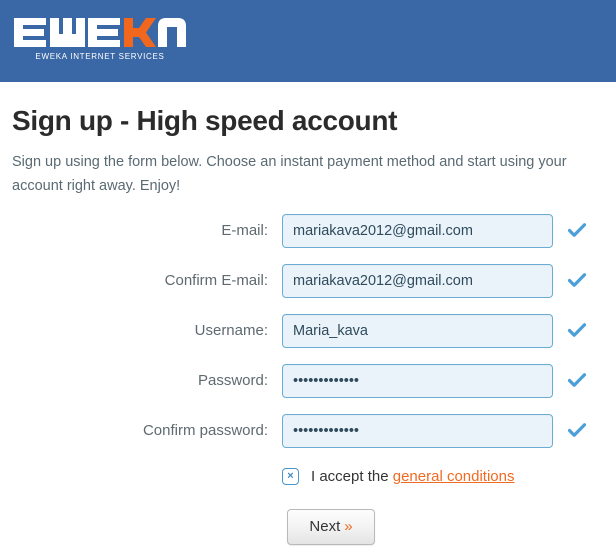 This screenshot has width=616, height=559. I want to click on submit-row: Next », so click(308, 526).